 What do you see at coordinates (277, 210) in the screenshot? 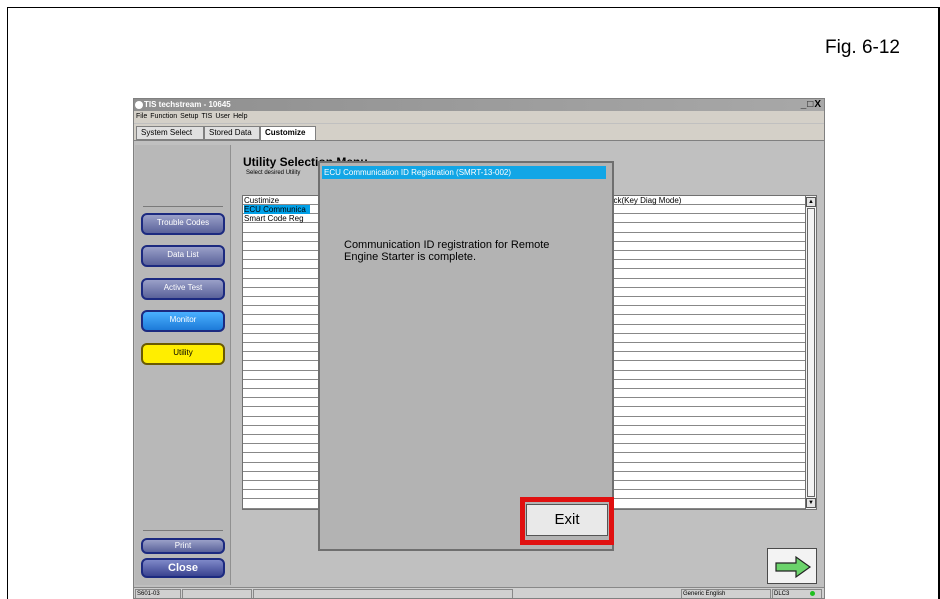
I see `list-item-name: ECU Communica` at bounding box center [277, 210].